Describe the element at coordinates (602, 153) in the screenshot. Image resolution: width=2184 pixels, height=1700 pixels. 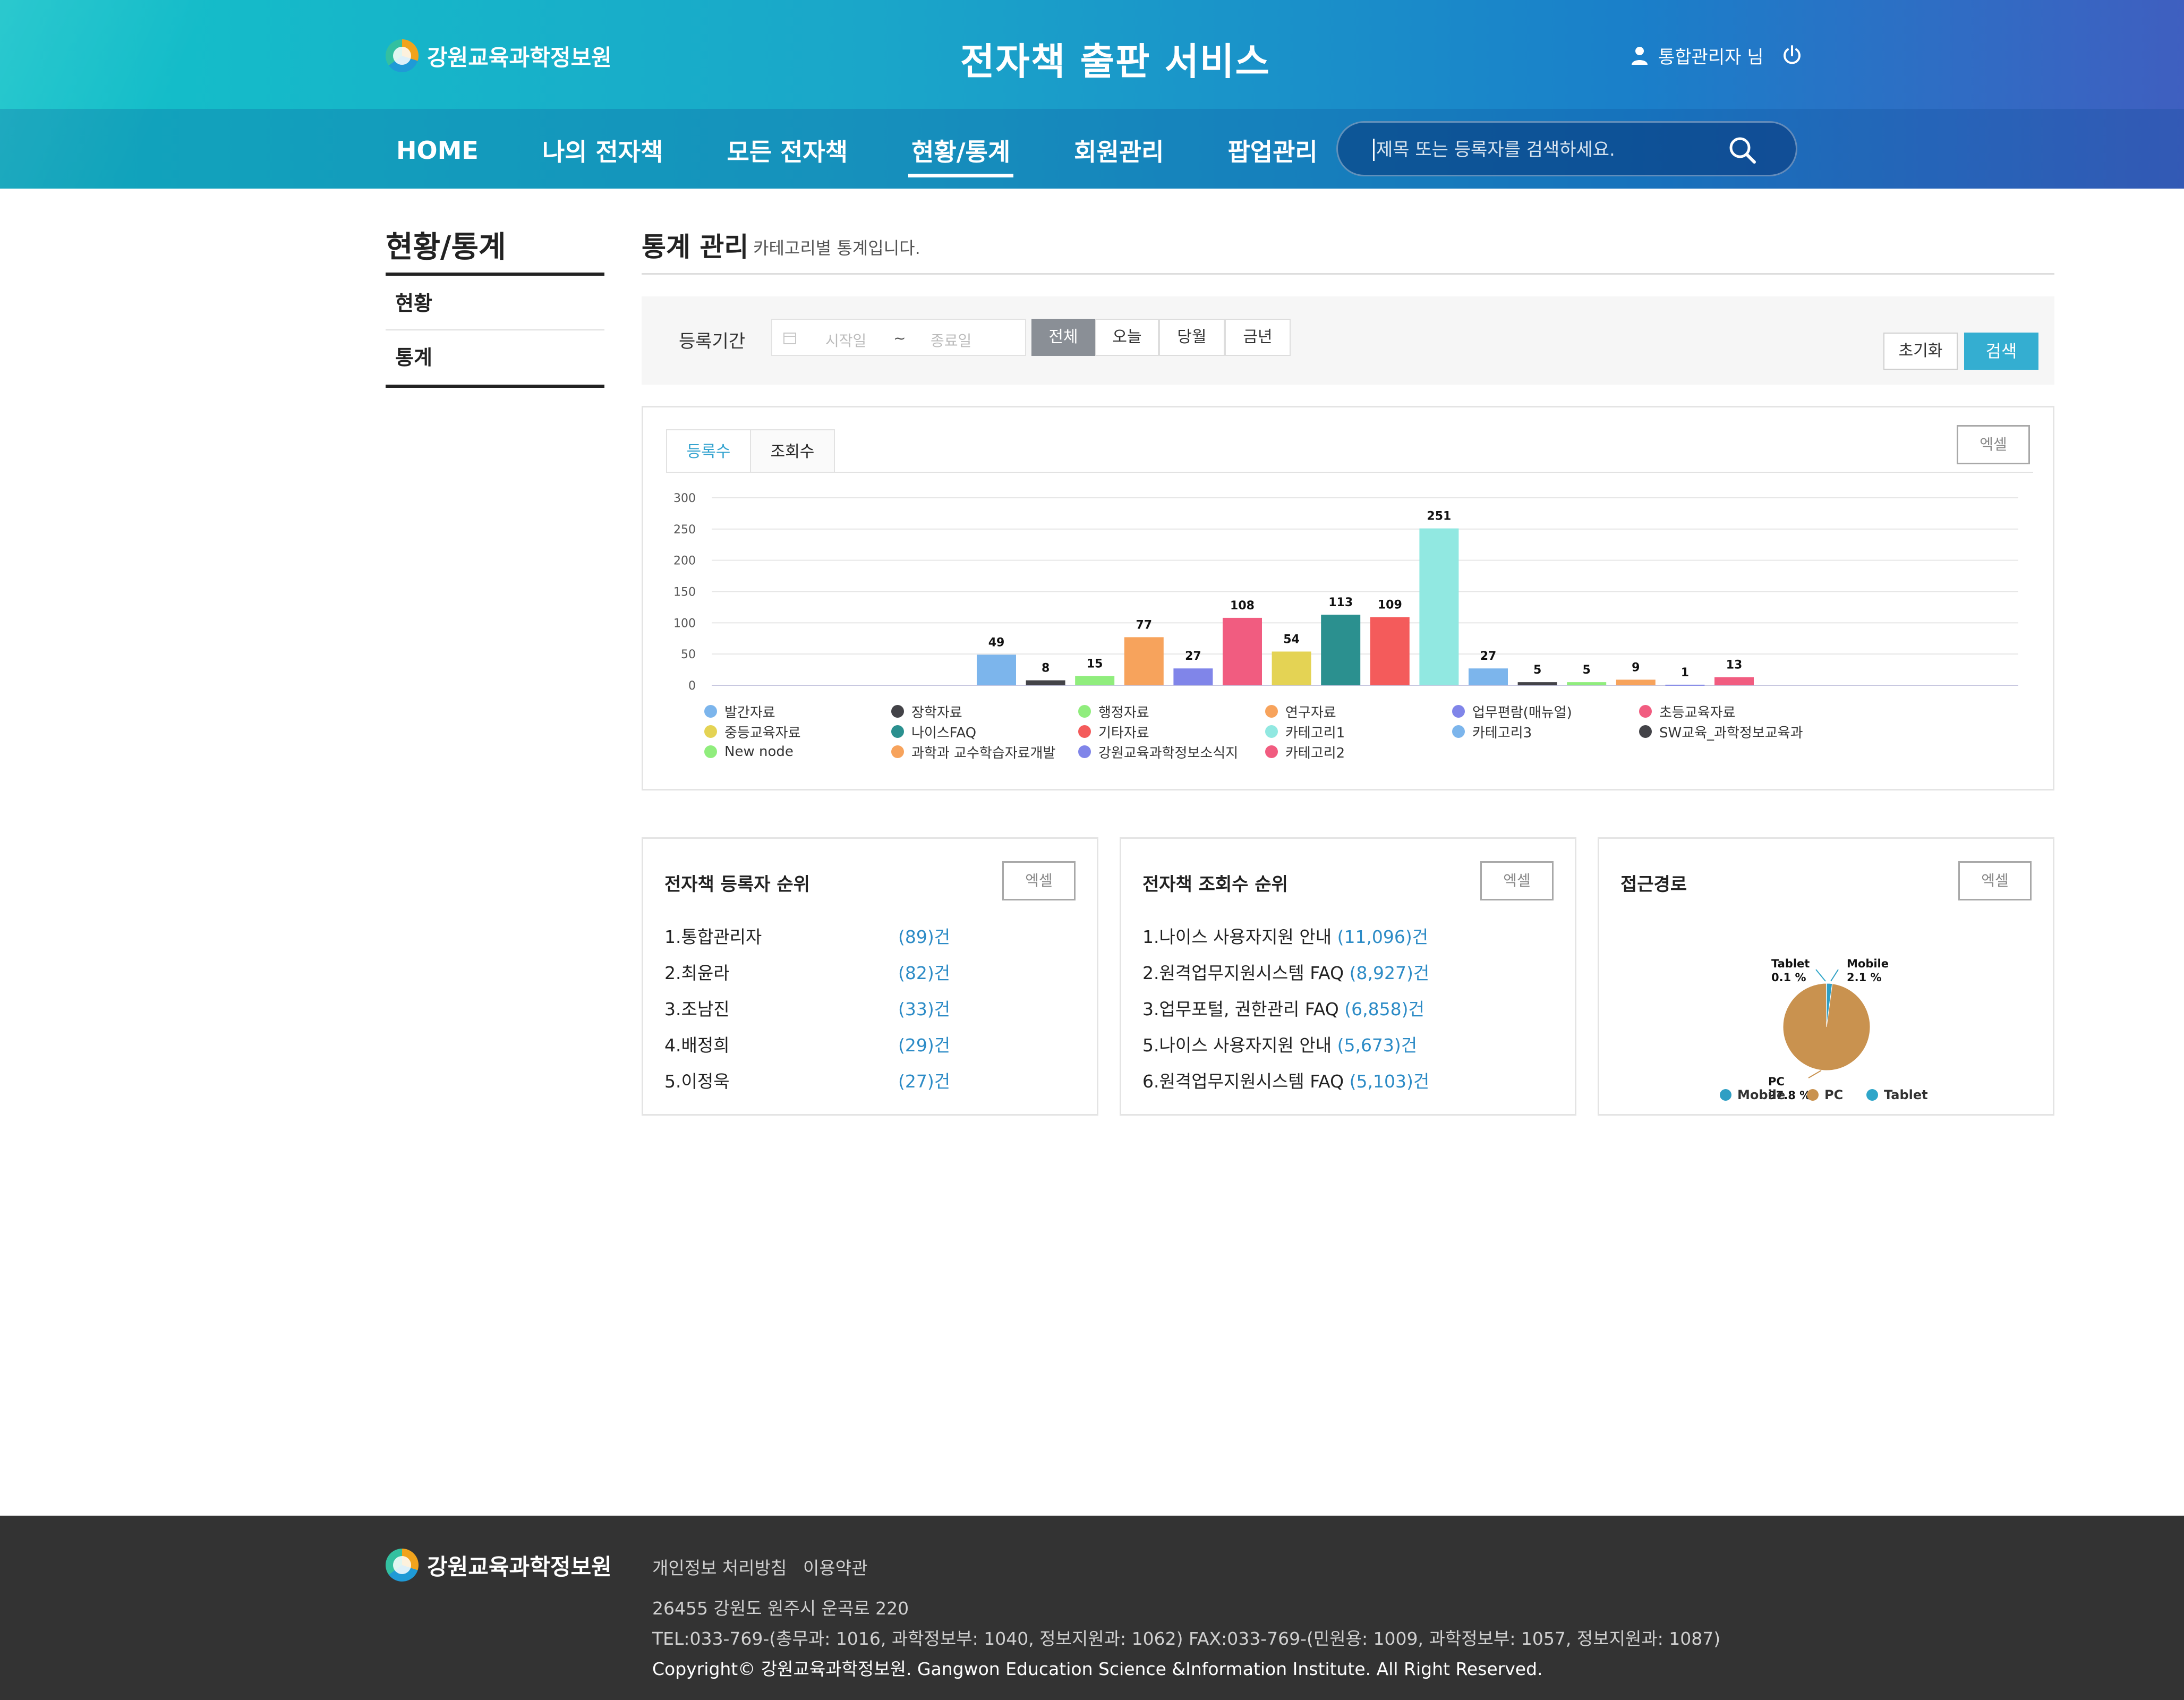
I see `nav-my-ebooks: 나의 전자책` at that location.